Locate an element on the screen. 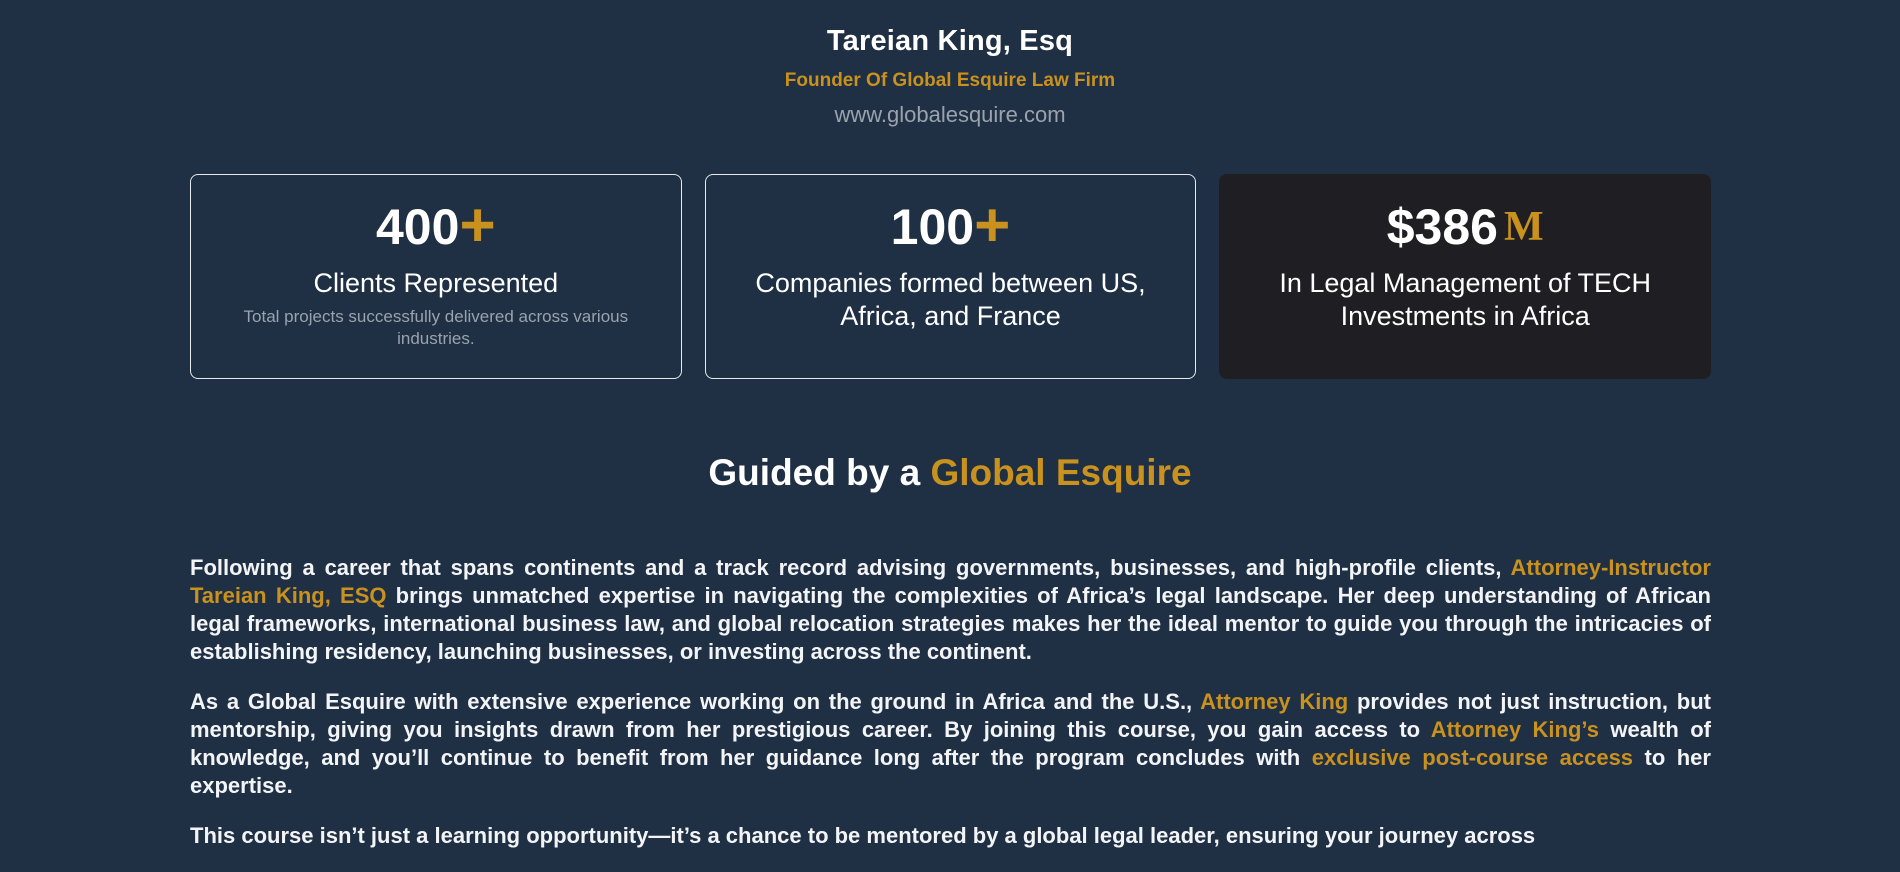 Image resolution: width=1900 pixels, height=872 pixels. section-title-gold: Global Esquire is located at coordinates (1061, 472).